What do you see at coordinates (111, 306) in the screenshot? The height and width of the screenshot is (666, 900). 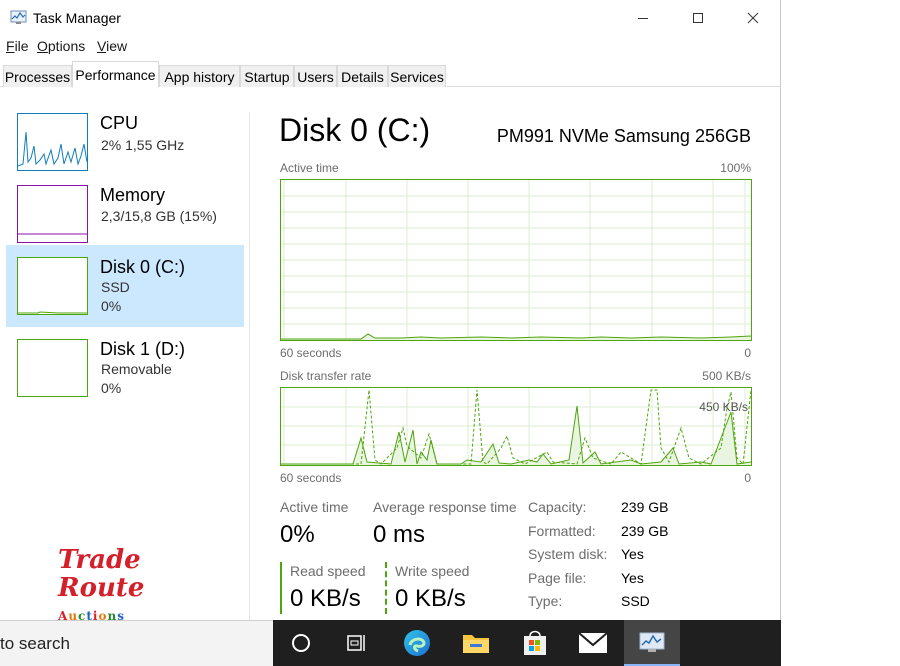 I see `sidebar-disk0-usage: 0%` at bounding box center [111, 306].